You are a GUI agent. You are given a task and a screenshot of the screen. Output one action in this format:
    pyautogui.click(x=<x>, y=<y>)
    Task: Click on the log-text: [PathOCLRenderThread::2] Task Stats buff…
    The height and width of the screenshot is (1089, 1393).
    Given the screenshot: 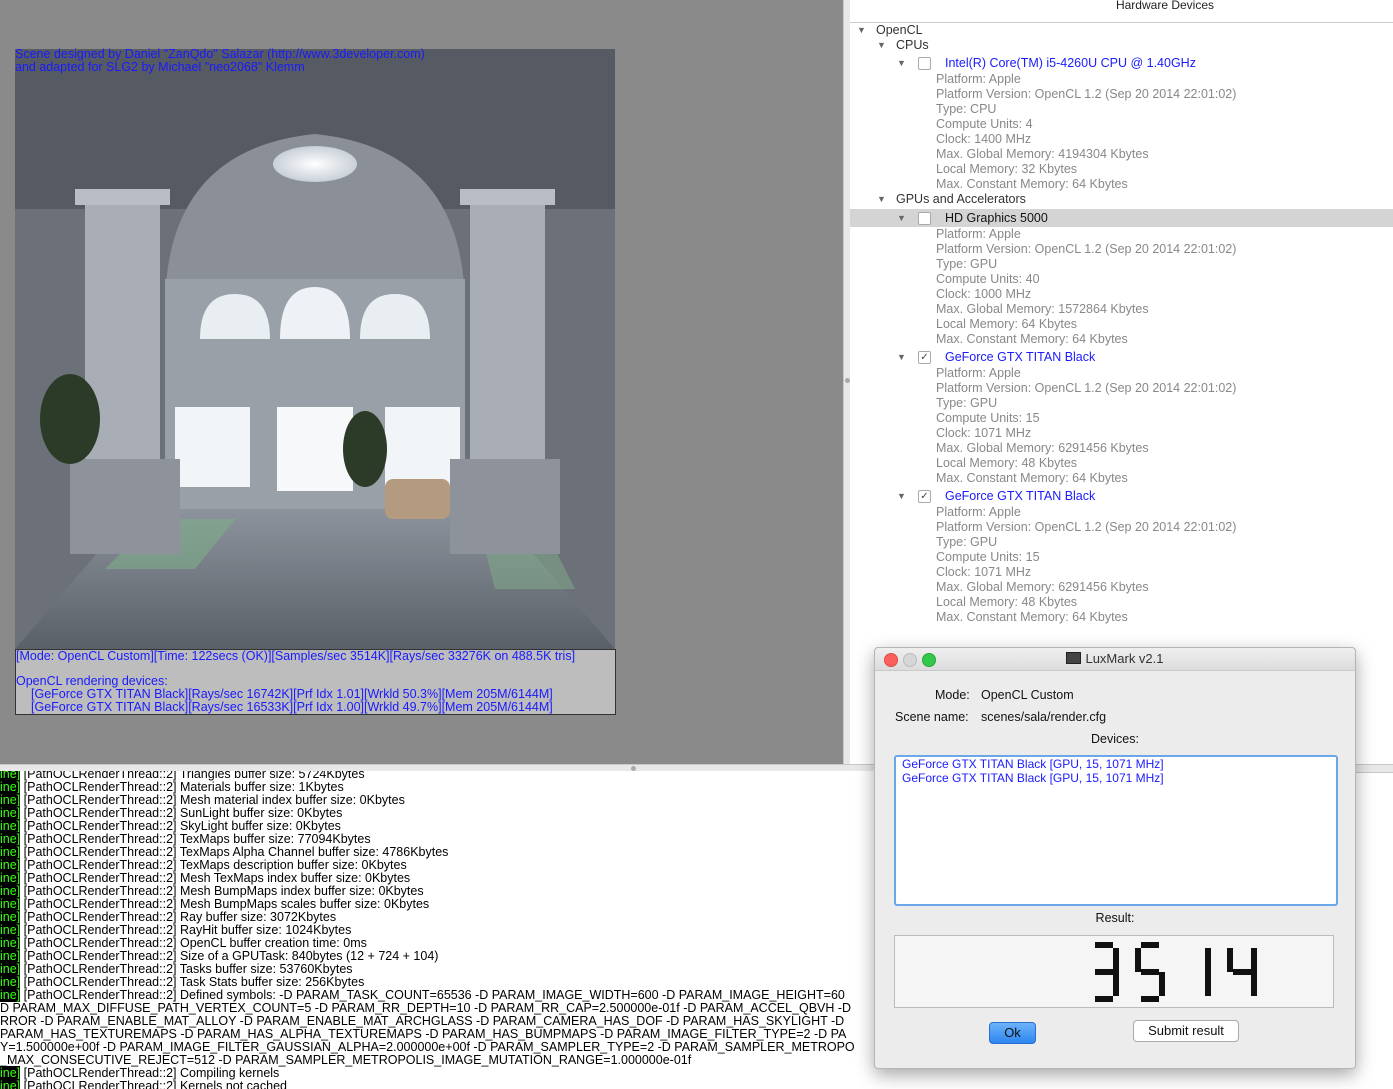 What is the action you would take?
    pyautogui.click(x=192, y=982)
    